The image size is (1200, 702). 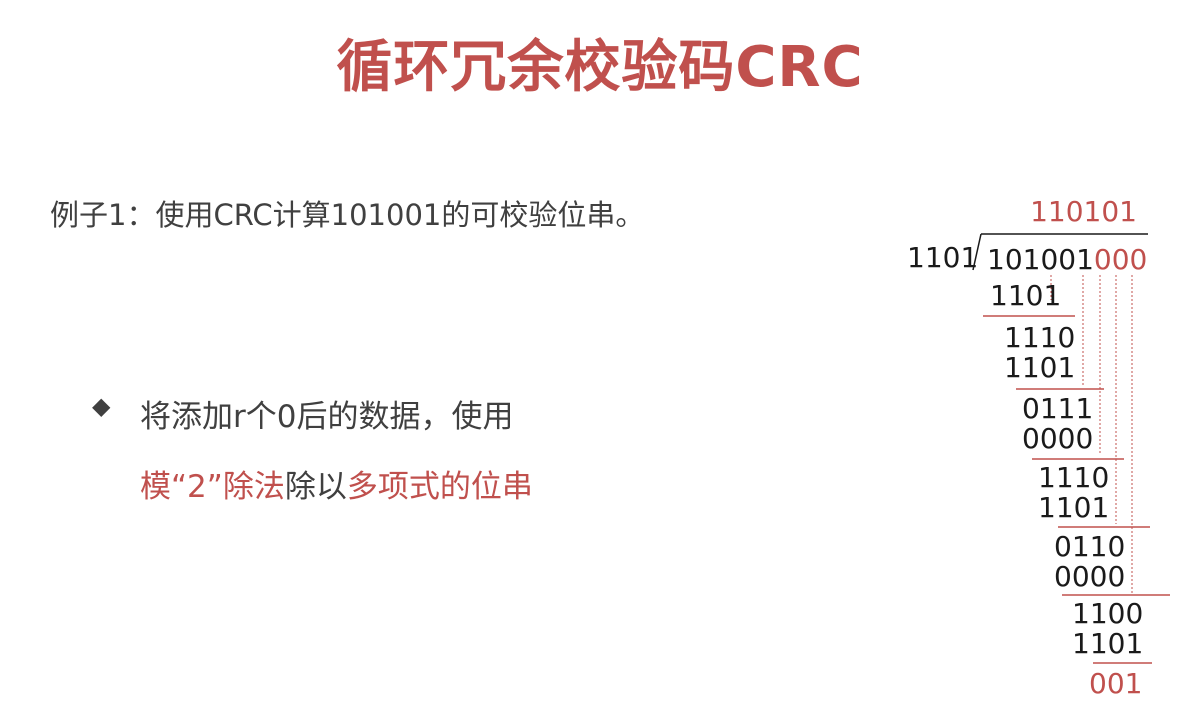 I want to click on division-step: 0111, so click(x=1057, y=408).